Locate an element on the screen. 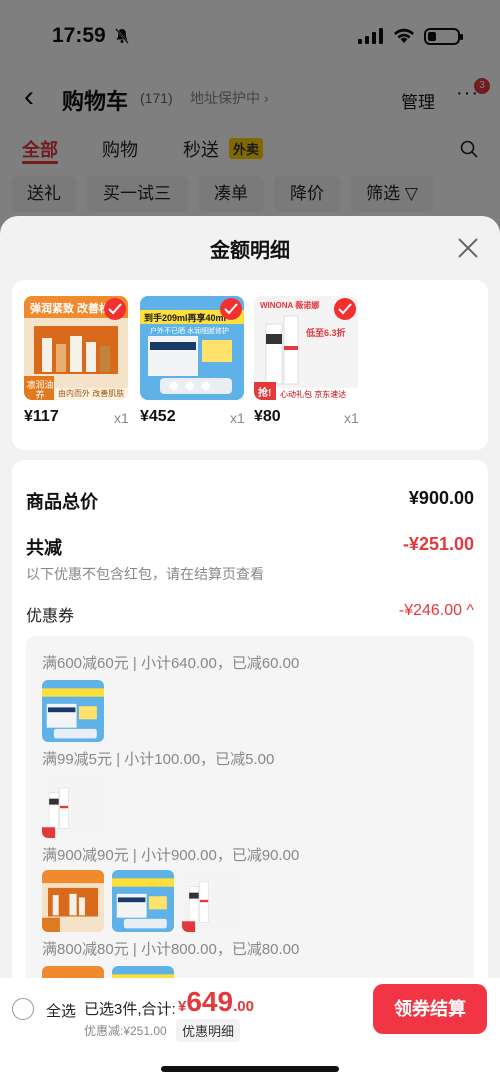 Image resolution: width=500 pixels, height=1083 pixels. goods-total-label: 商品总价 is located at coordinates (62, 502).